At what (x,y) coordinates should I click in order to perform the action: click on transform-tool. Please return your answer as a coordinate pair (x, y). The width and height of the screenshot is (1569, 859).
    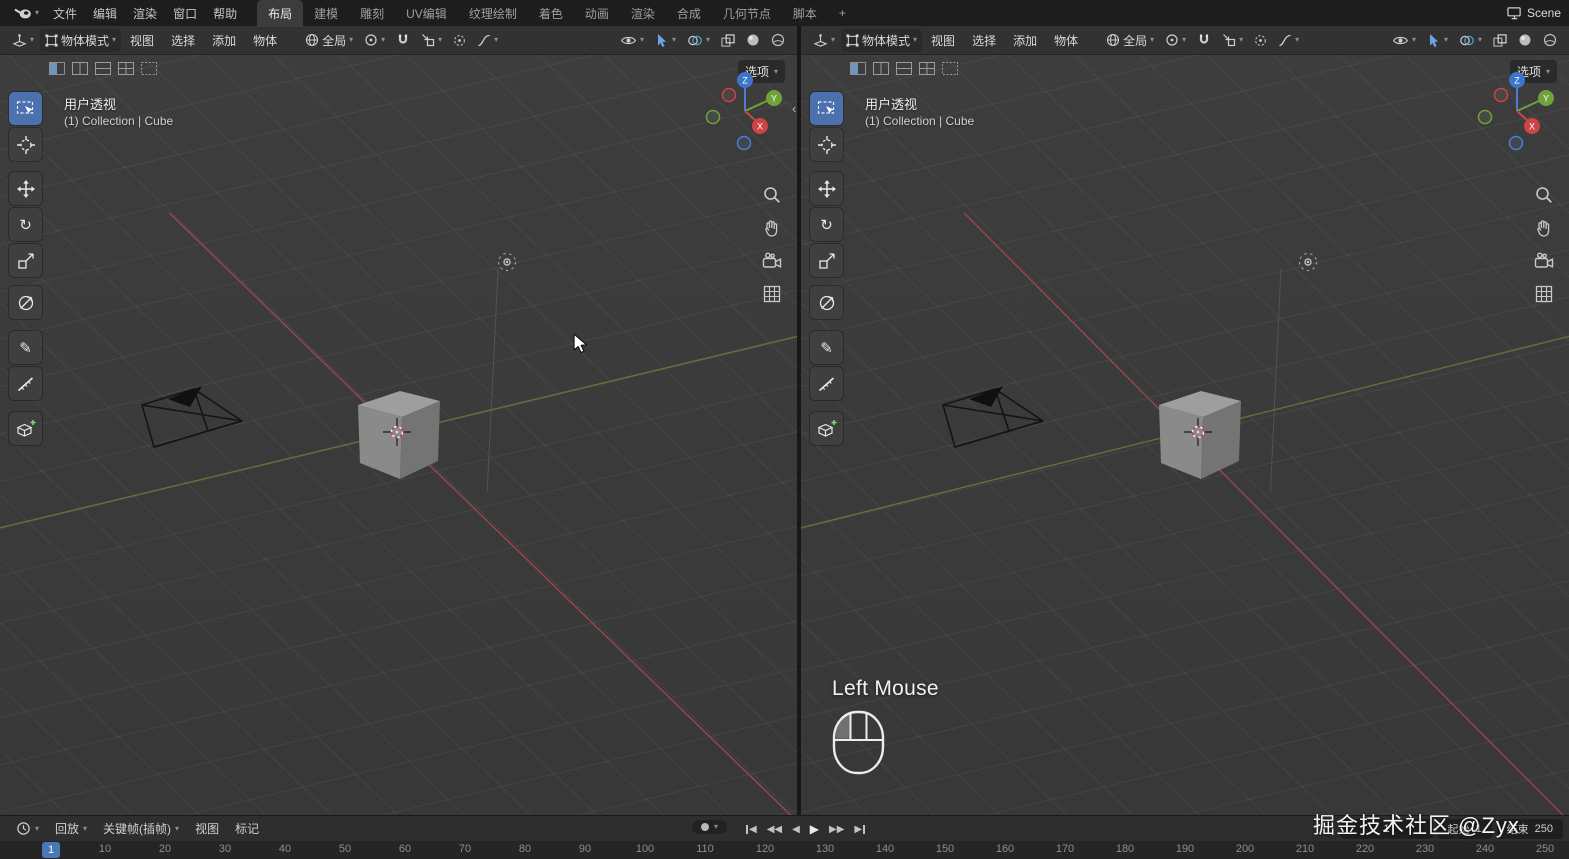
    Looking at the image, I should click on (826, 302).